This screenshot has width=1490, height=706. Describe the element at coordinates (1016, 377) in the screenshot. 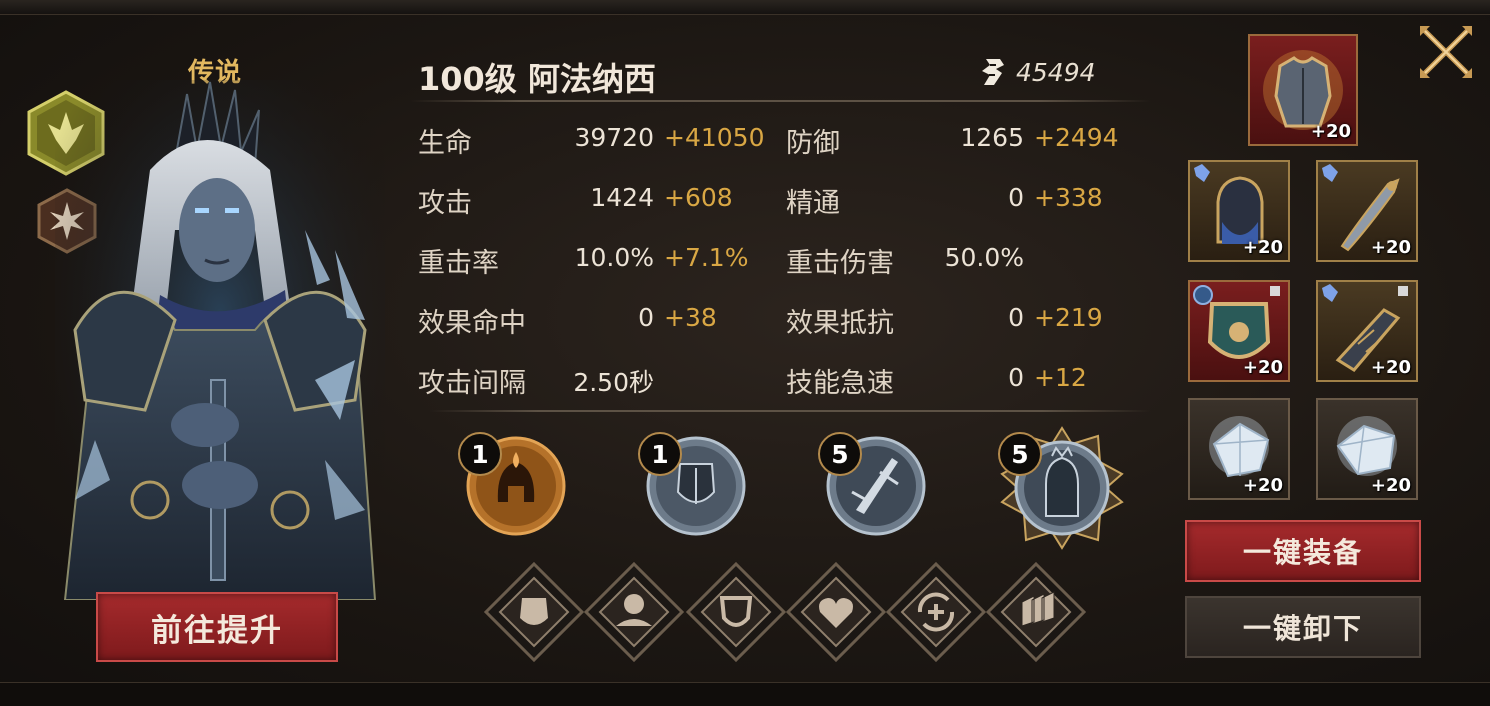

I see `stat-value-skill-haste: 0` at that location.